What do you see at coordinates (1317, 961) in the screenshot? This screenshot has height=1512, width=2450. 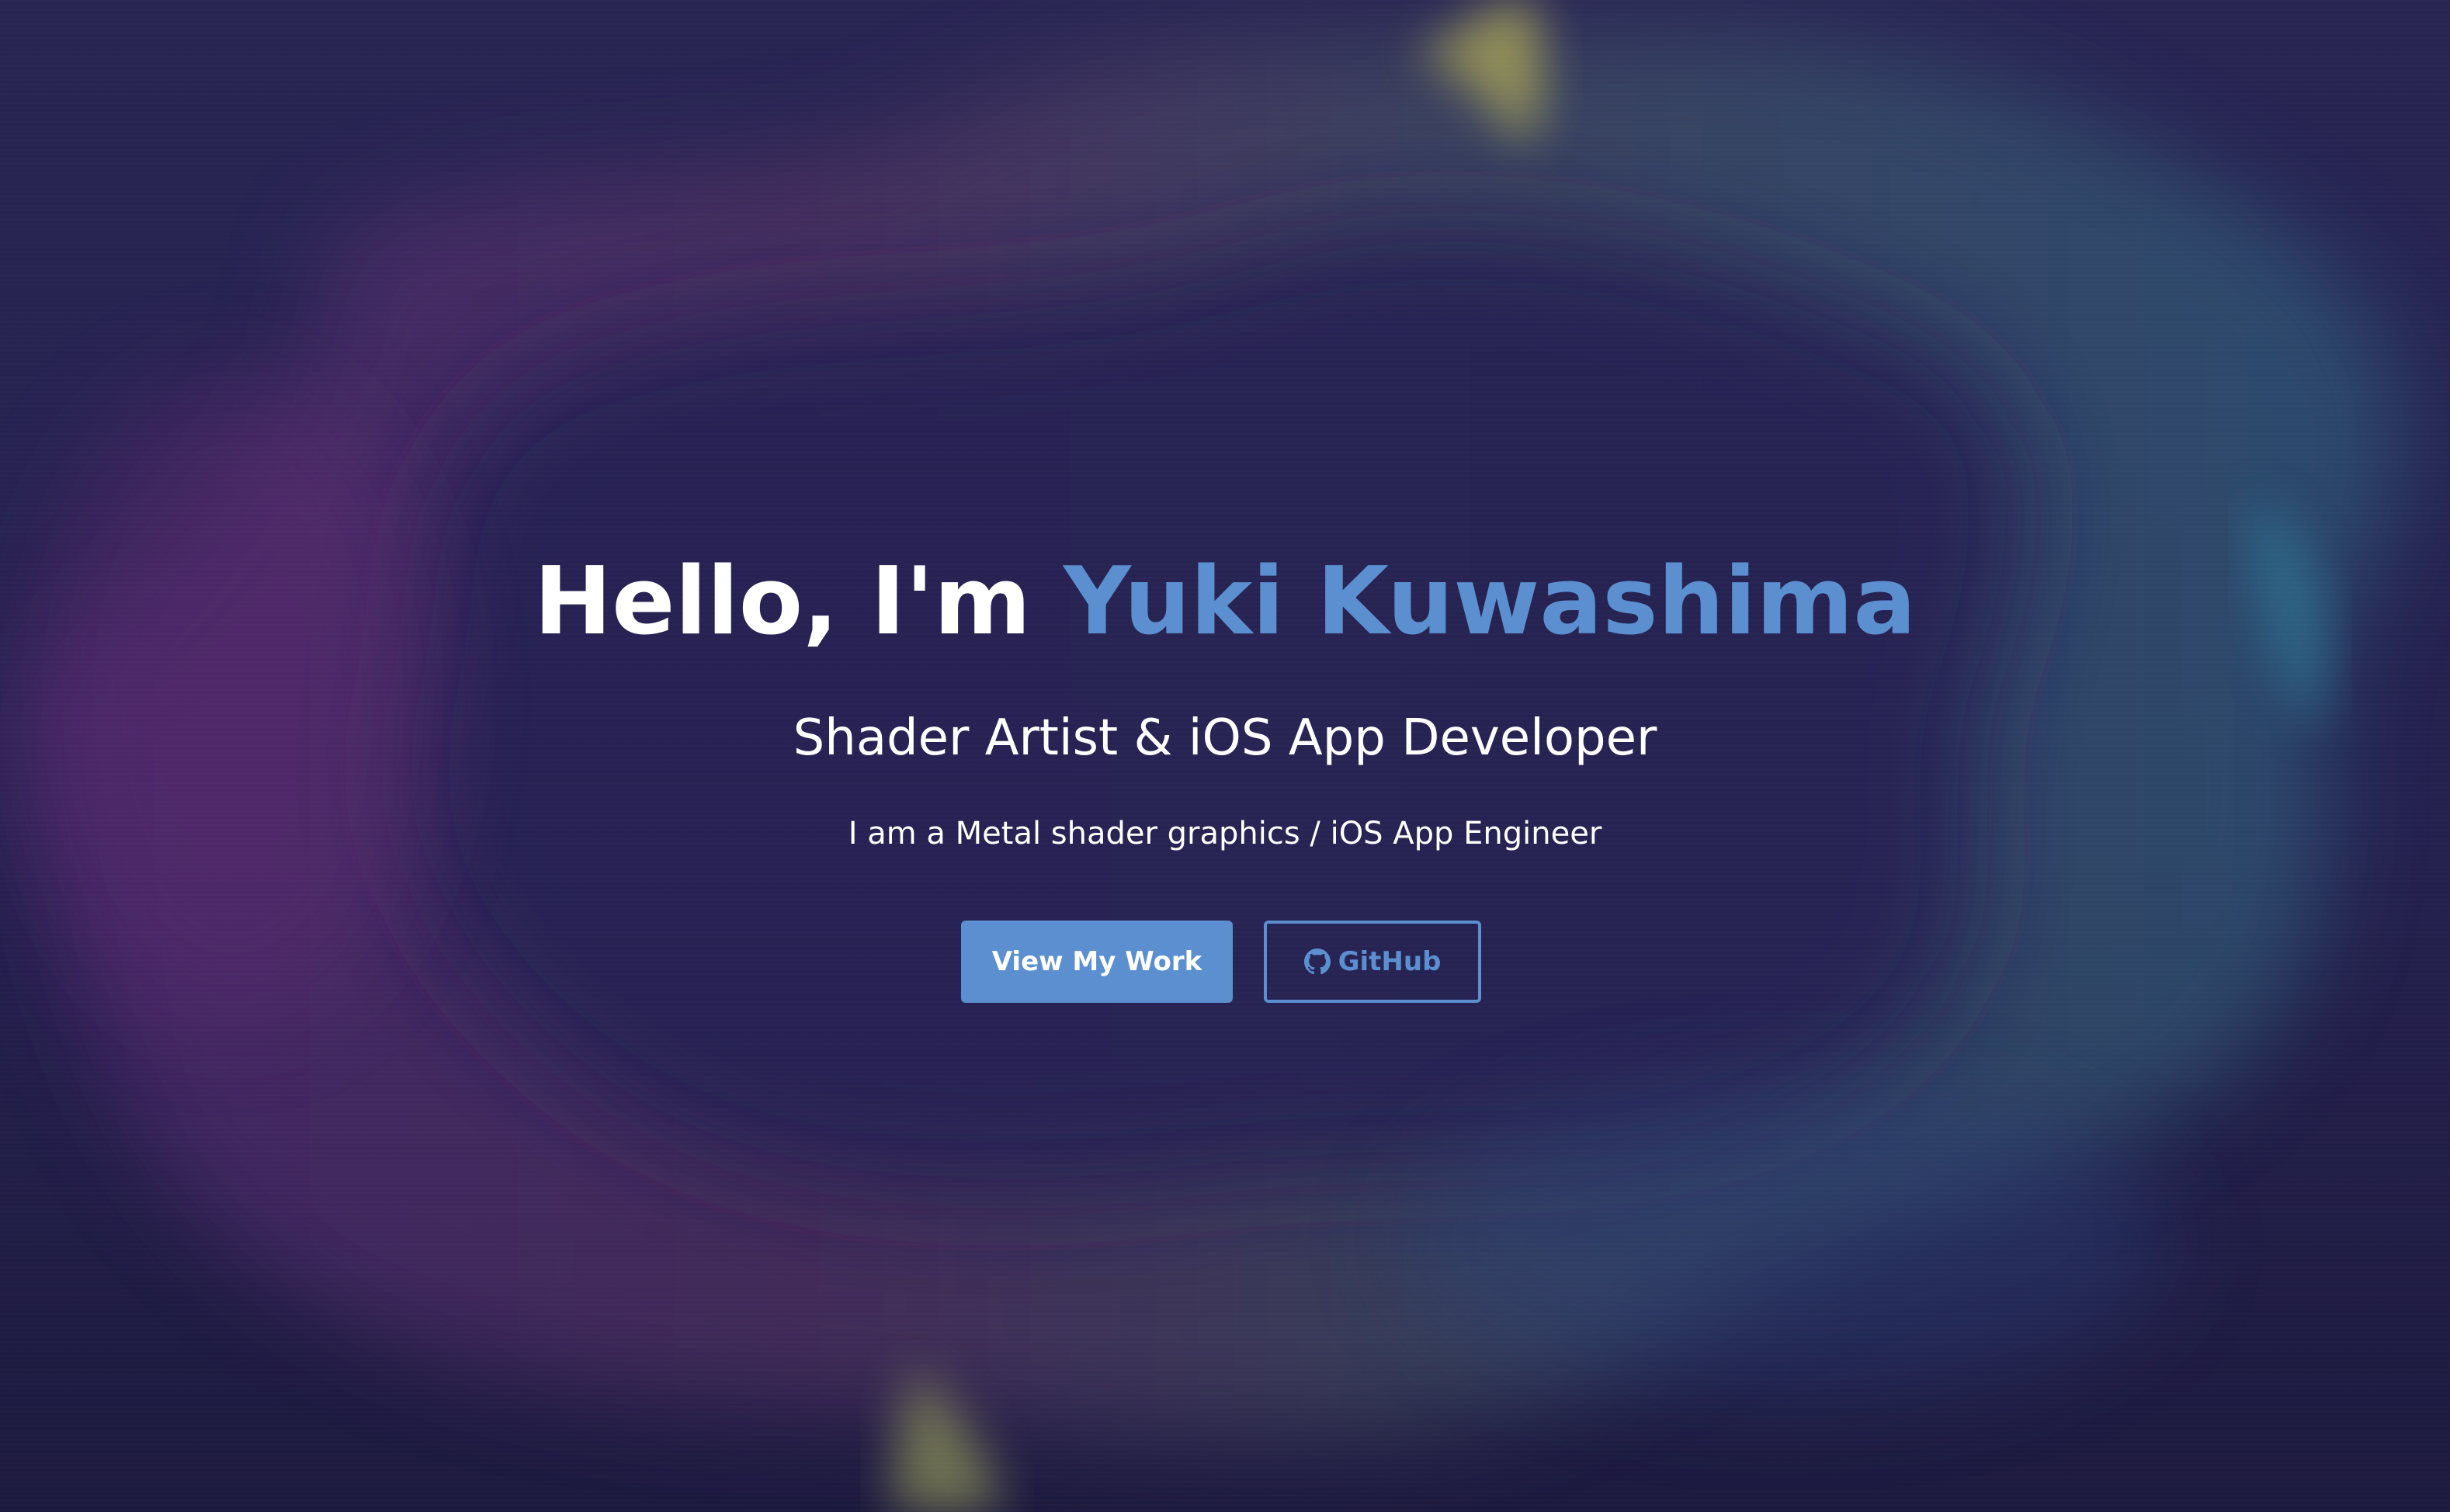 I see `github-icon` at bounding box center [1317, 961].